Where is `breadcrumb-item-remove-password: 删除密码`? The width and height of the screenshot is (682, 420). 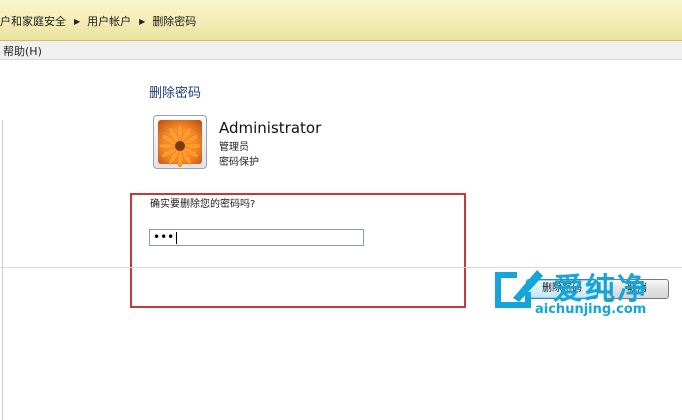
breadcrumb-item-remove-password: 删除密码 is located at coordinates (174, 21).